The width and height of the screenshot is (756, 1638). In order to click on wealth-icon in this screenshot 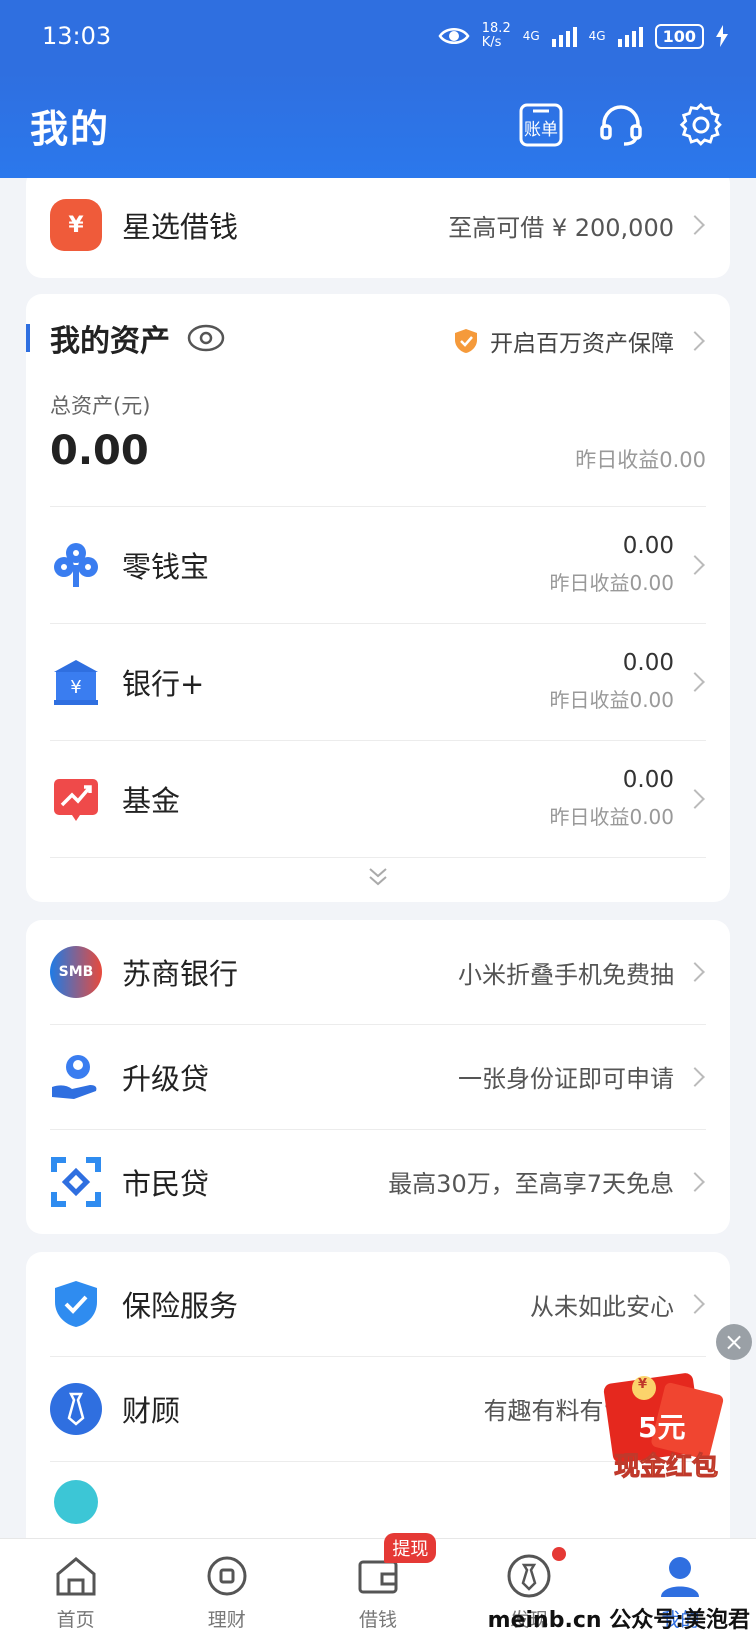, I will do `click(227, 1576)`.